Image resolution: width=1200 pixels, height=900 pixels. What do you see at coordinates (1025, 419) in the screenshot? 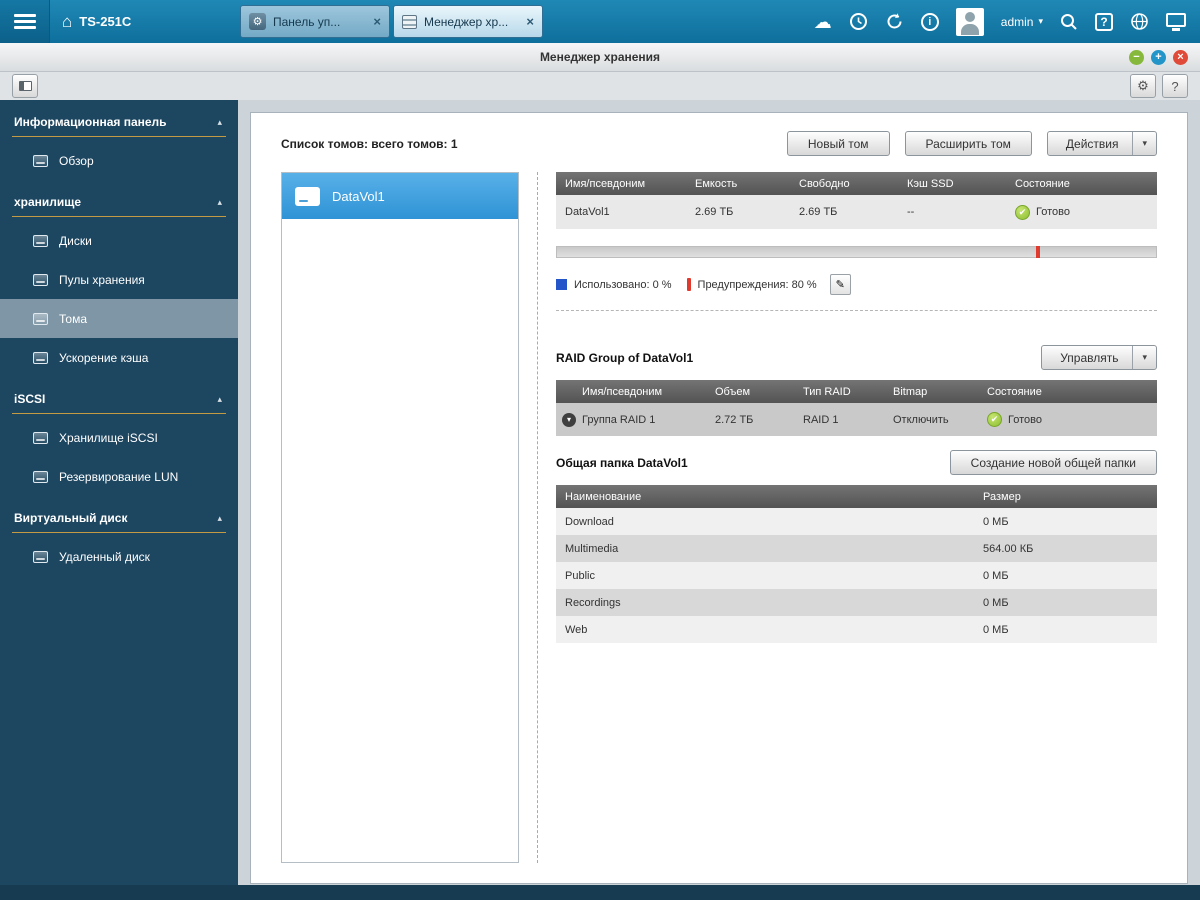
I see `status-text: Готово` at bounding box center [1025, 419].